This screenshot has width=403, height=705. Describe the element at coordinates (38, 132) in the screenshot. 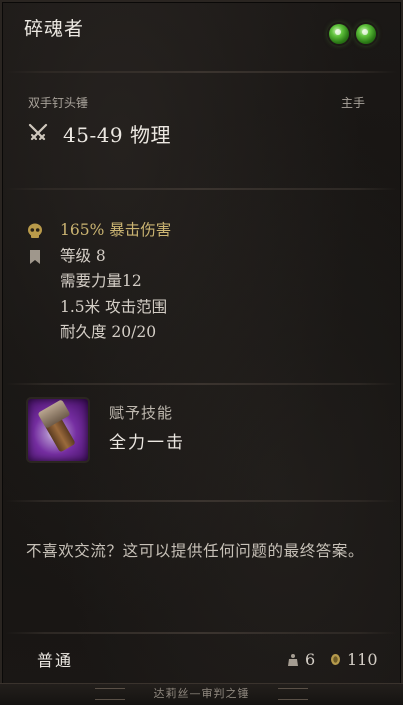

I see `crossed-swords-icon` at that location.